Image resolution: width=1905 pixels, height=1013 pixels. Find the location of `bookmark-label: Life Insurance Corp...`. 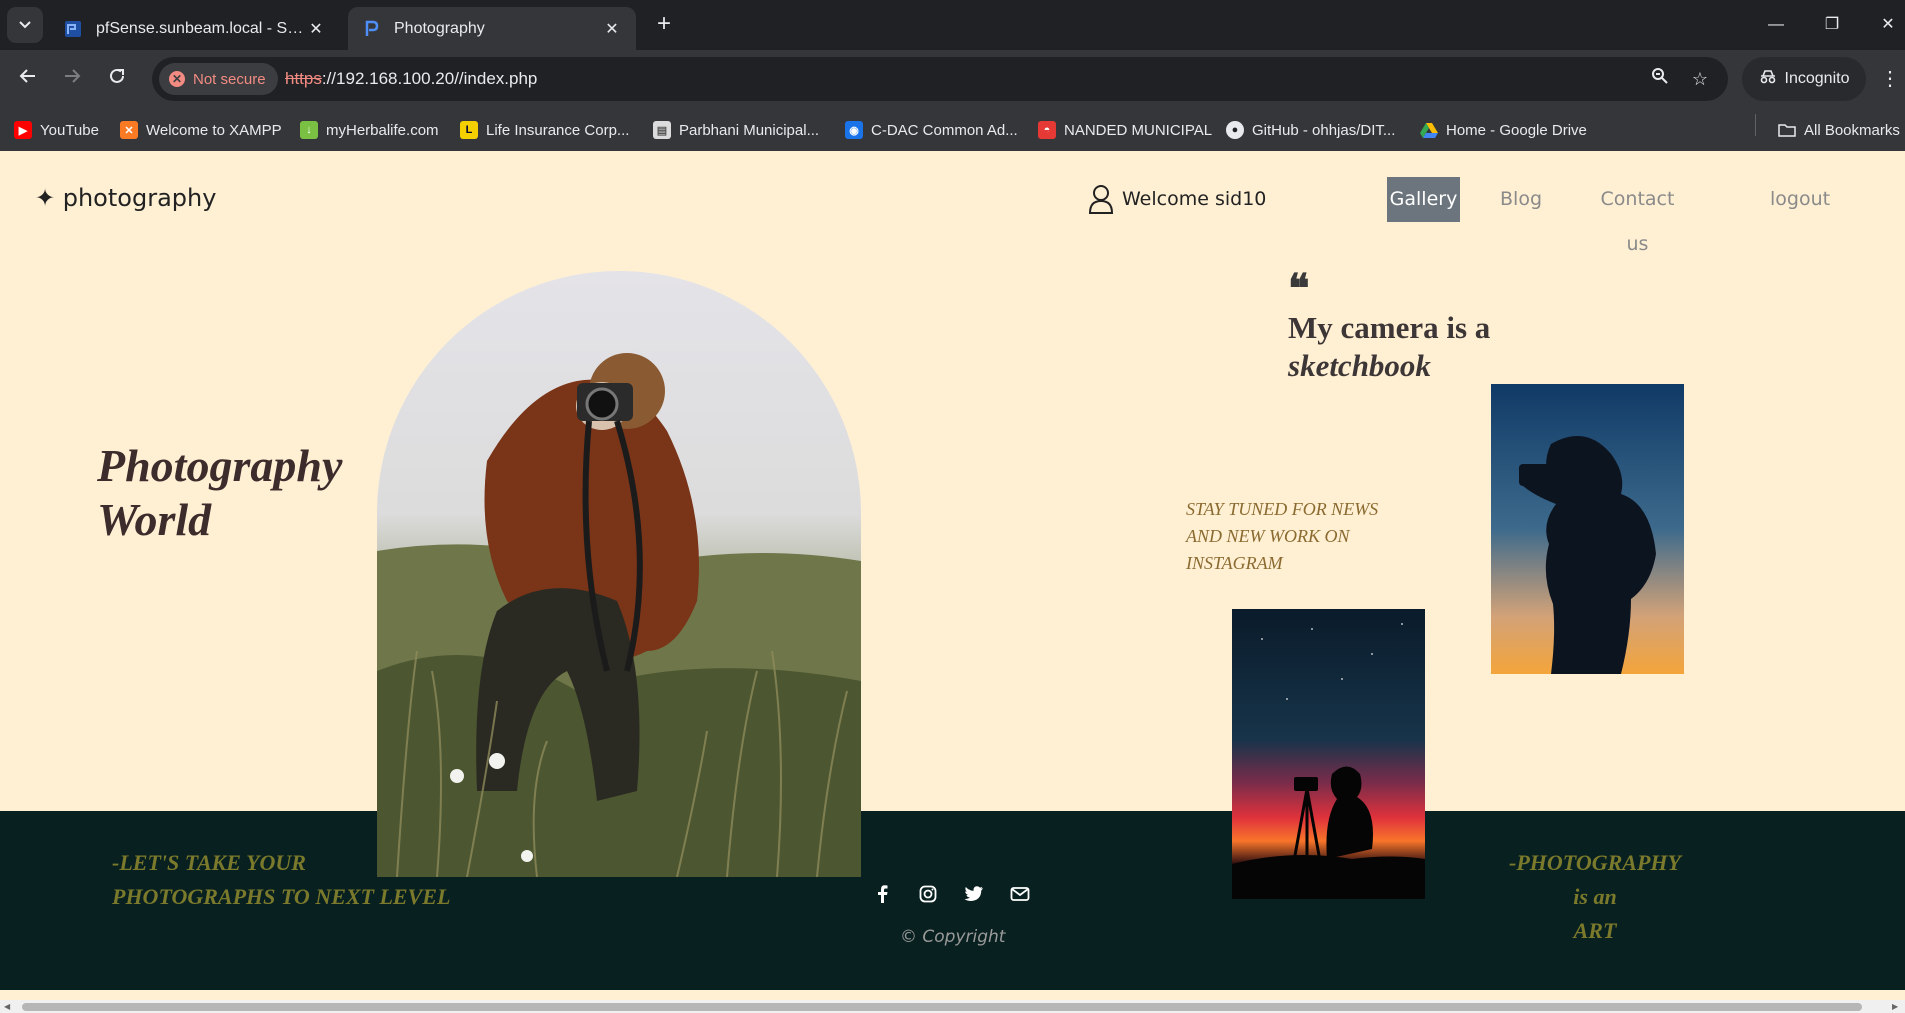

bookmark-label: Life Insurance Corp... is located at coordinates (558, 130).